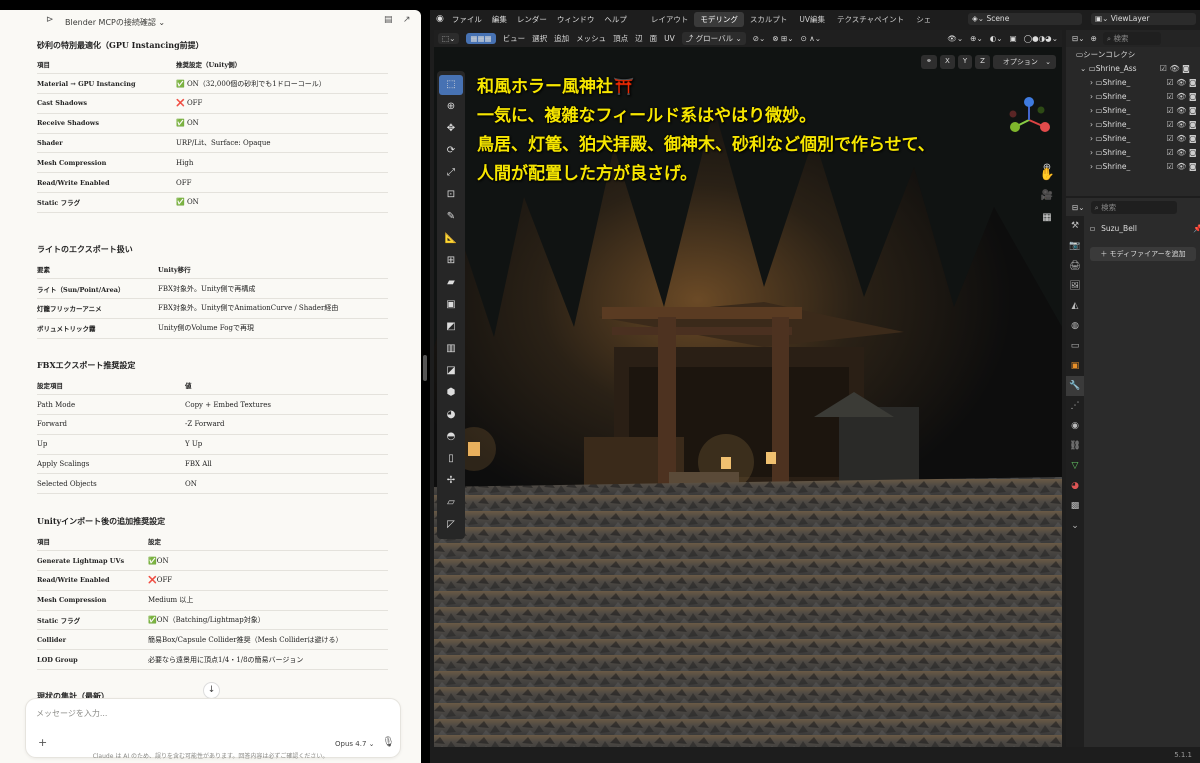  What do you see at coordinates (451, 283) in the screenshot?
I see `extrude-icon: ▰` at bounding box center [451, 283].